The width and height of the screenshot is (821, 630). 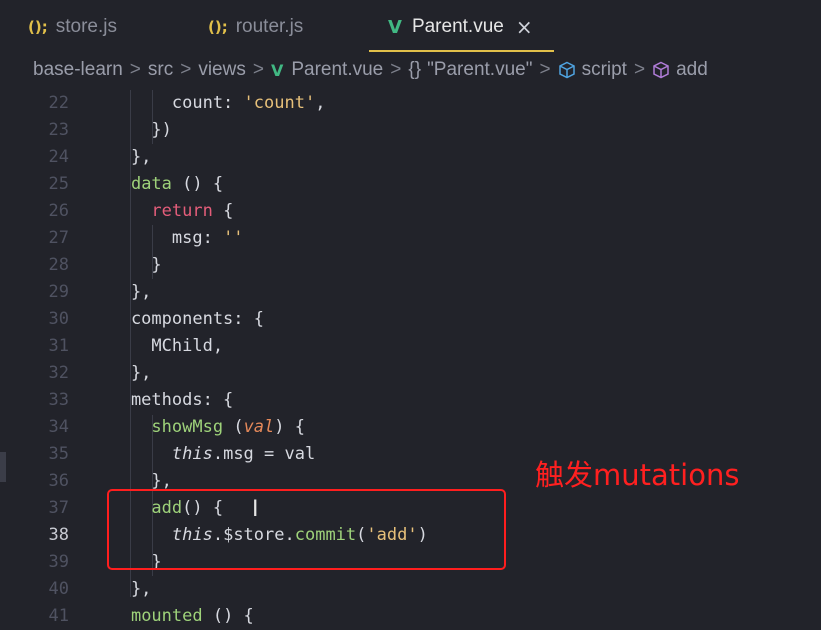 What do you see at coordinates (566, 70) in the screenshot?
I see `module-icon` at bounding box center [566, 70].